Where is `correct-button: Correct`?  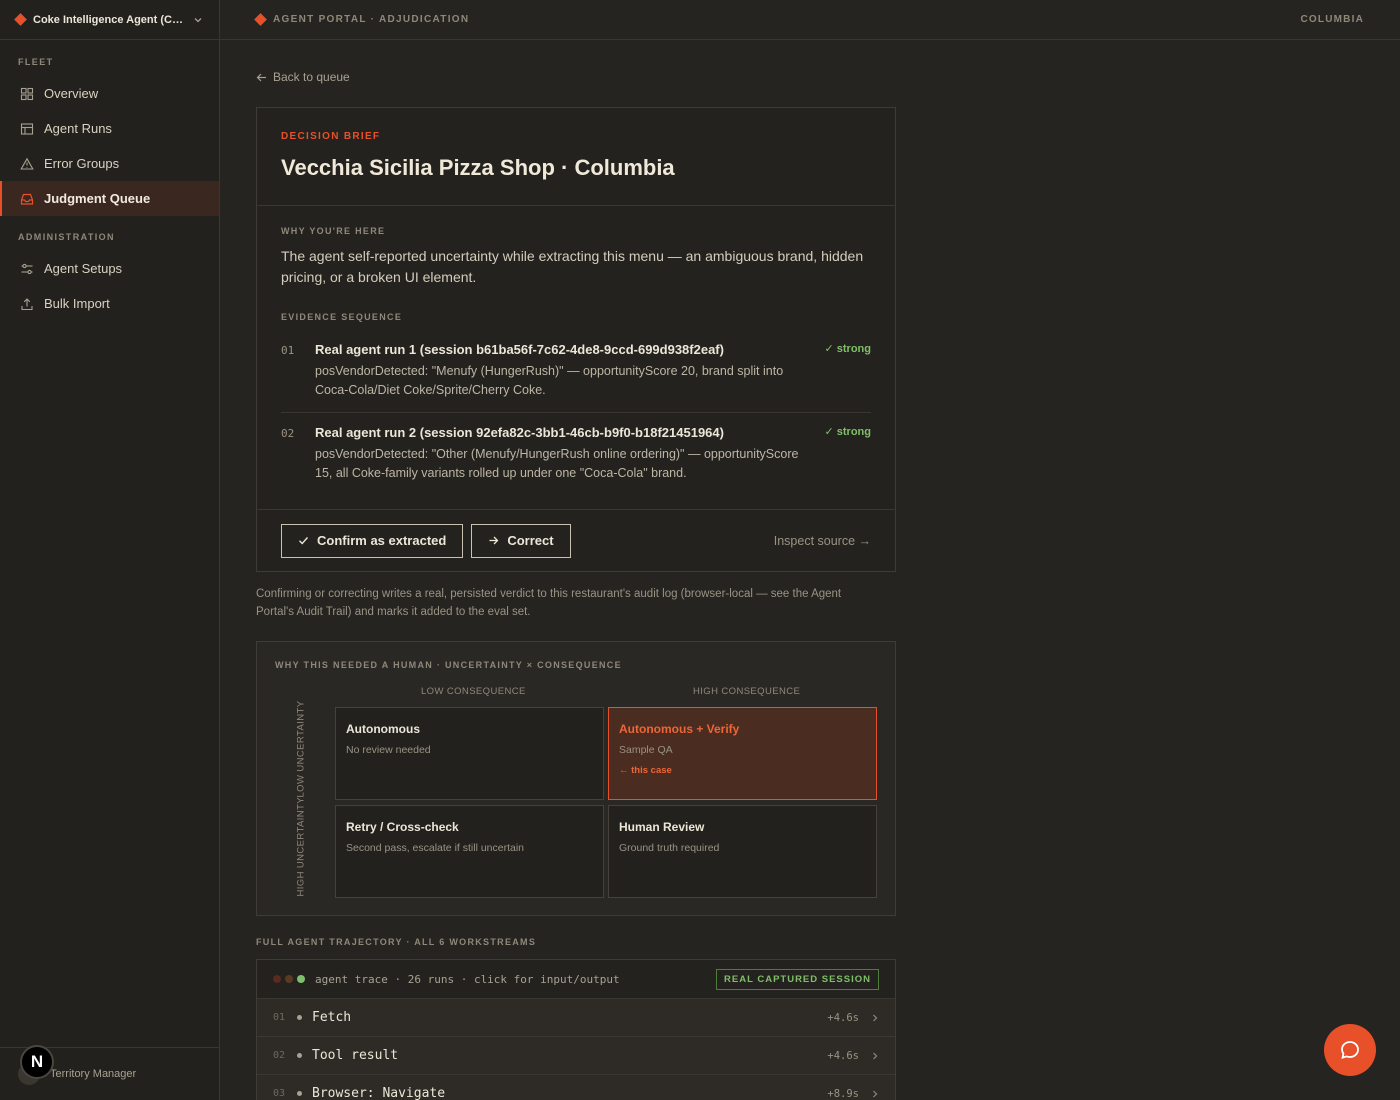 correct-button: Correct is located at coordinates (521, 540).